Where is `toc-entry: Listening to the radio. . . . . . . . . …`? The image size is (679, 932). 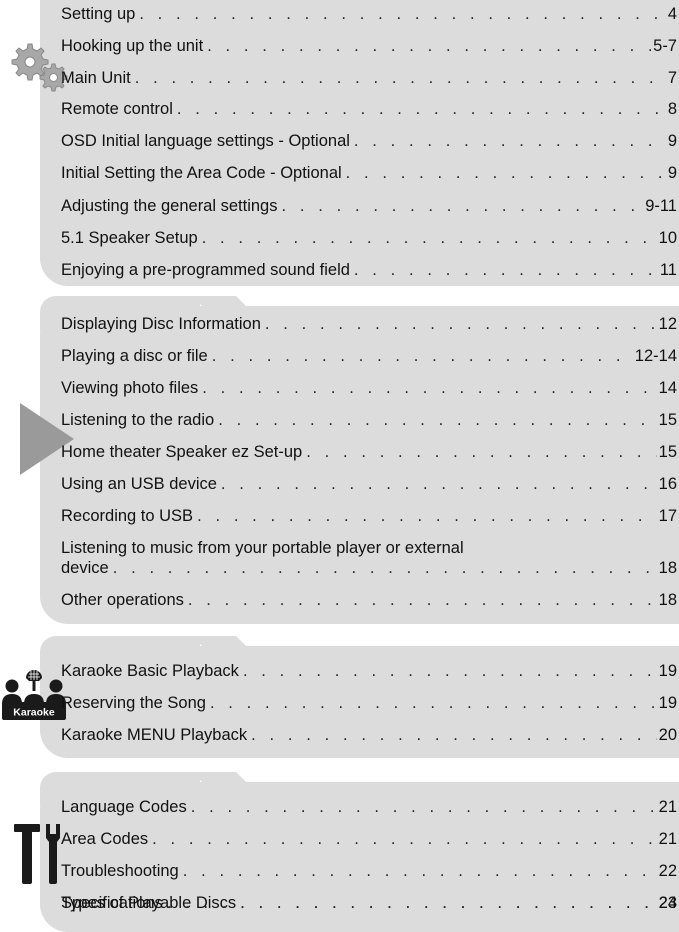 toc-entry: Listening to the radio. . . . . . . . . … is located at coordinates (369, 420).